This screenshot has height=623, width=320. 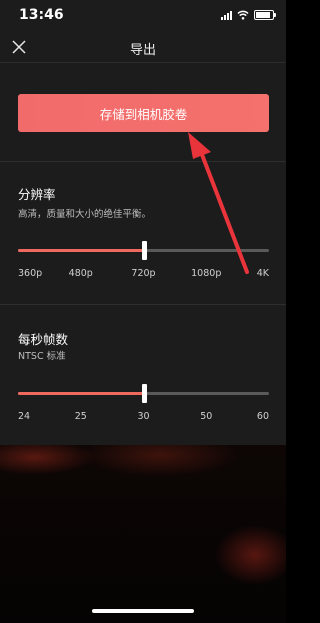 I want to click on wifi-icon, so click(x=243, y=15).